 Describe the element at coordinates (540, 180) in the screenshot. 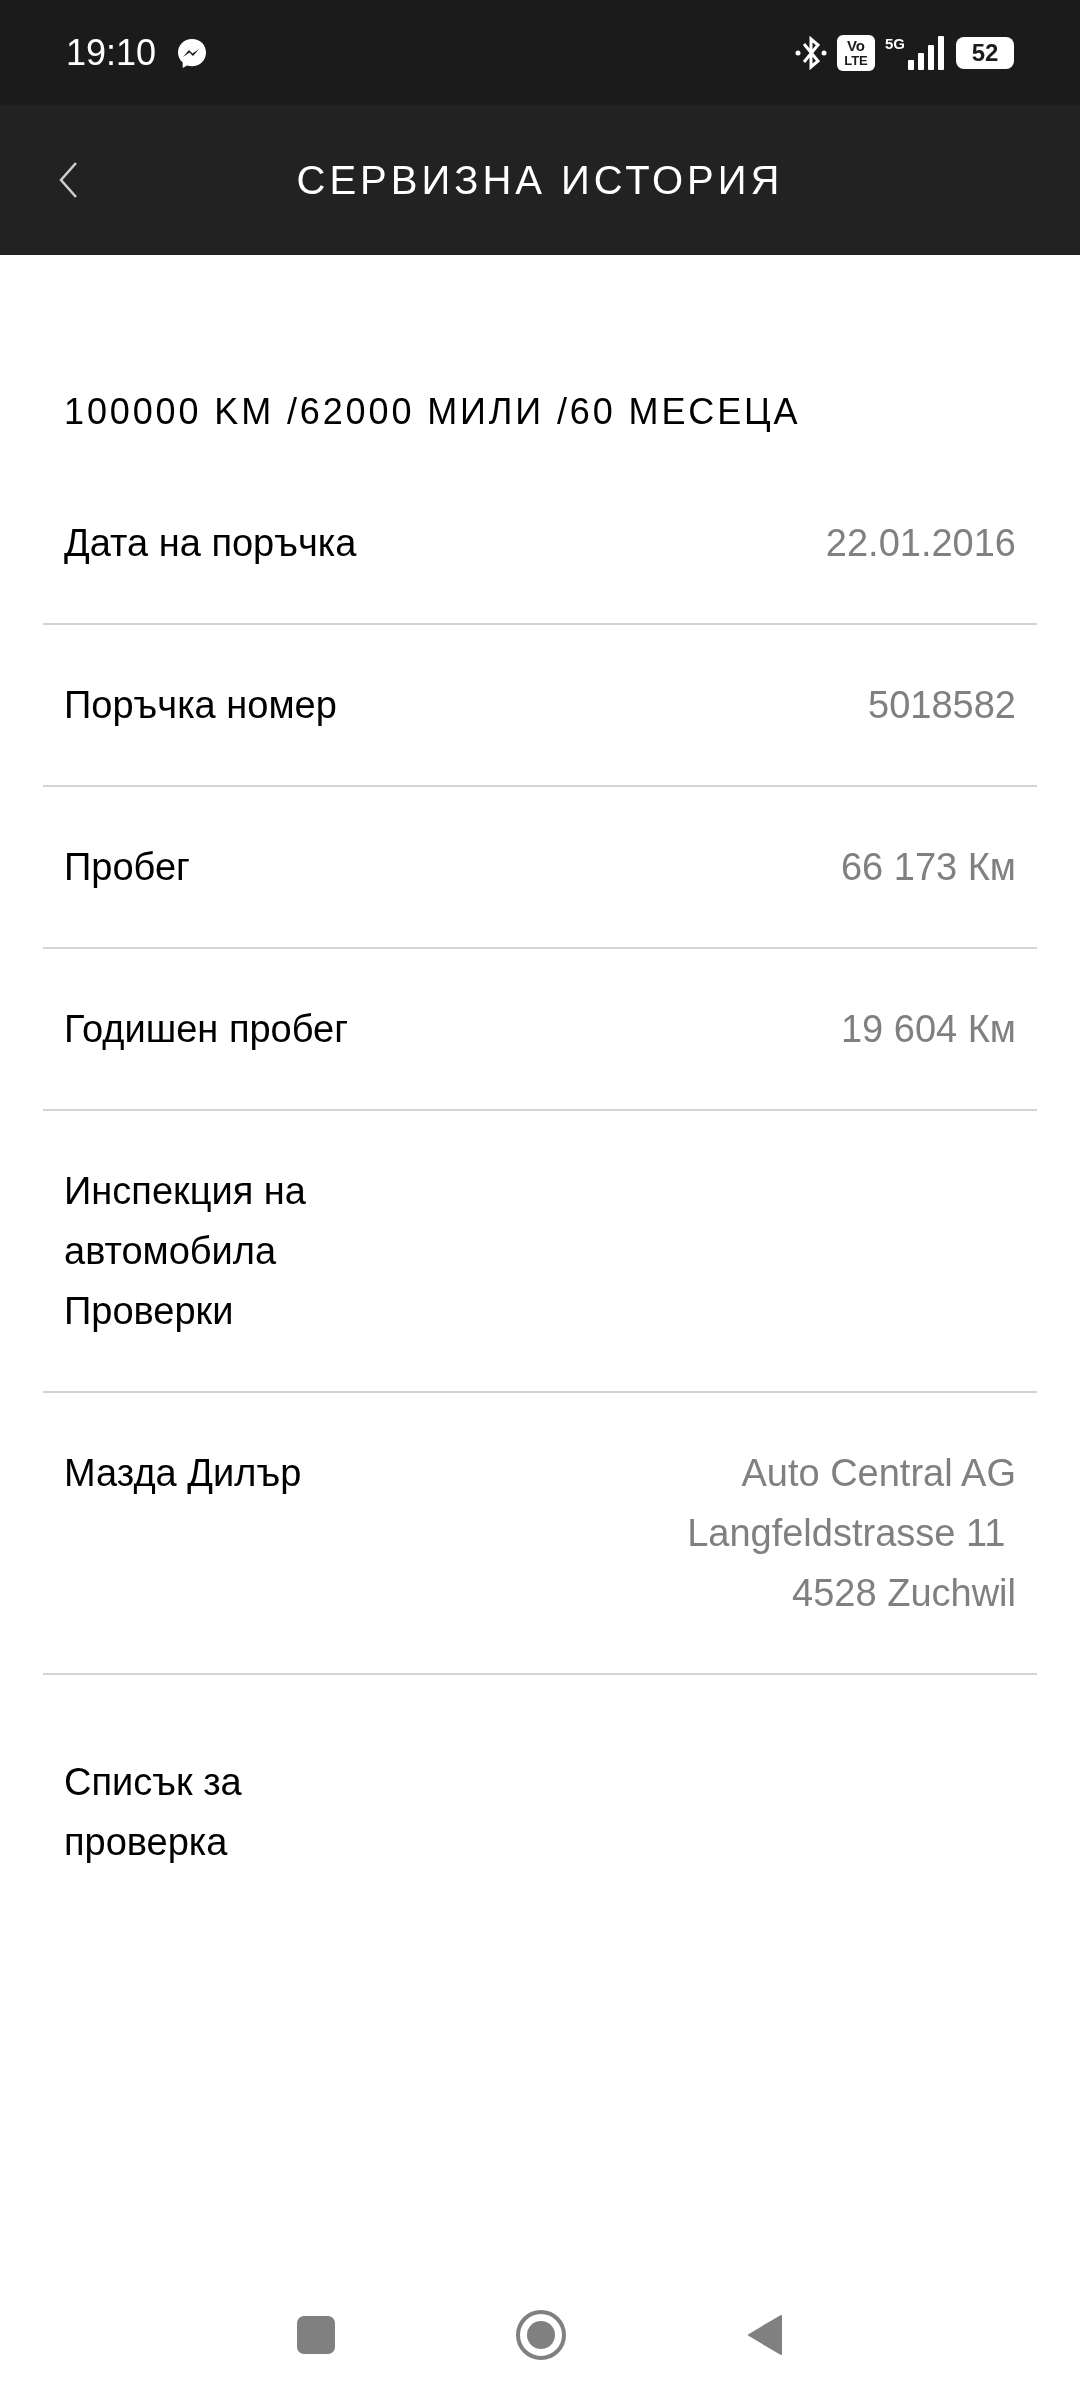

I see `screen-title: СЕРВИЗНА ИСТОРИЯ` at that location.